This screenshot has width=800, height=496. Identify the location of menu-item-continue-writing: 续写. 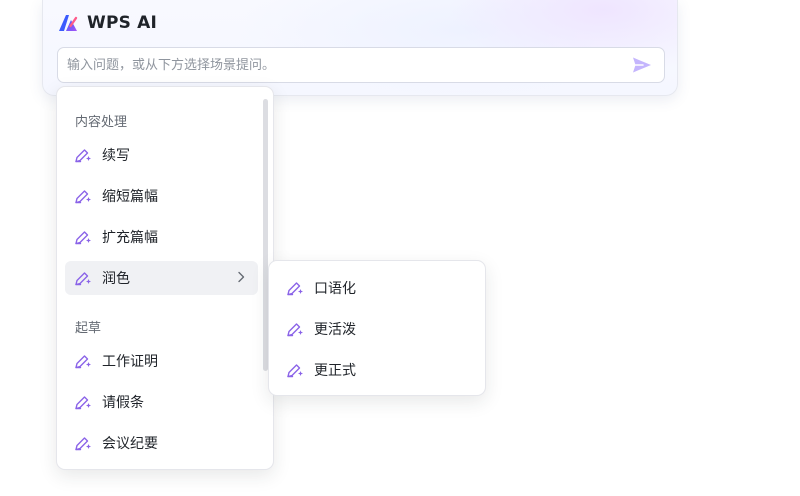
(161, 155).